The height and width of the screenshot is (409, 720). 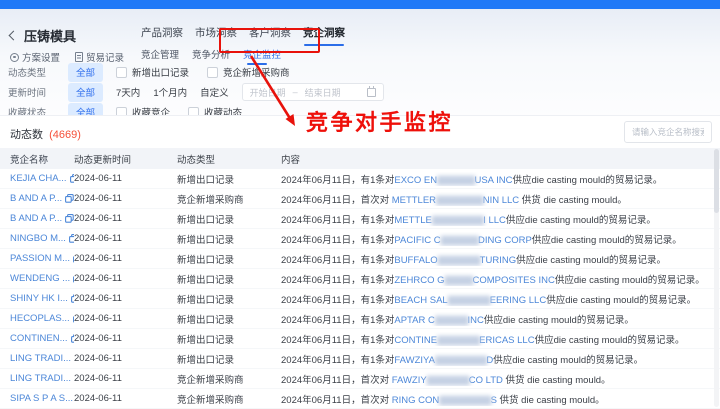 What do you see at coordinates (45, 134) in the screenshot?
I see `dynamic-count: 动态数 (4669)` at bounding box center [45, 134].